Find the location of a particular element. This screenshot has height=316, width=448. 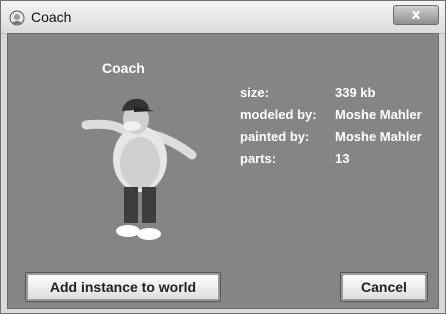

title-bar: Coach x is located at coordinates (223, 17).